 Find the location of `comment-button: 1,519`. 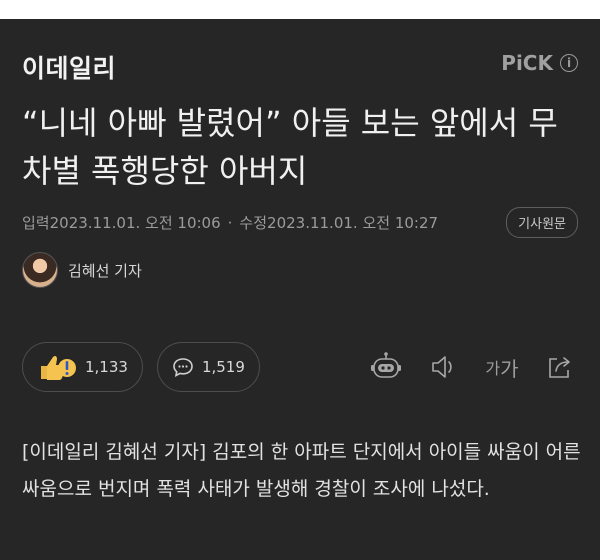

comment-button: 1,519 is located at coordinates (208, 367).